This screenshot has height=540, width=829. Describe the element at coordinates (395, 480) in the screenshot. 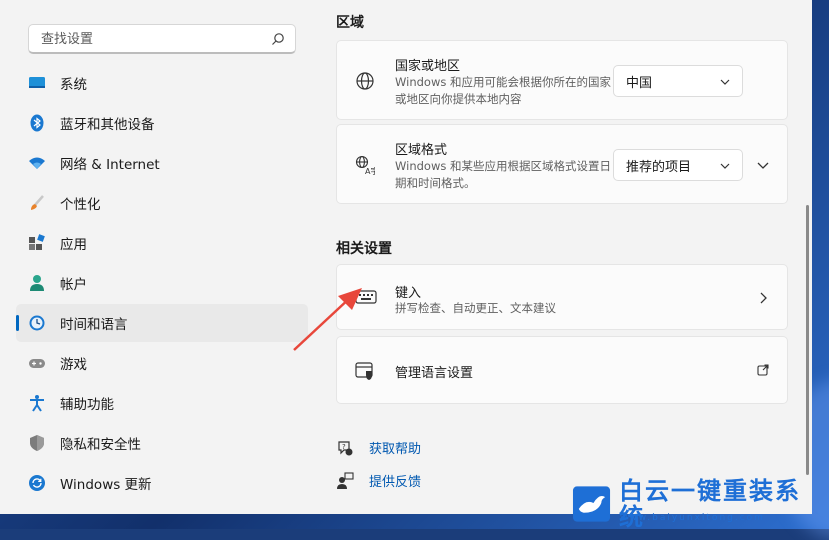

I see `feedback-link: 提供反馈` at that location.